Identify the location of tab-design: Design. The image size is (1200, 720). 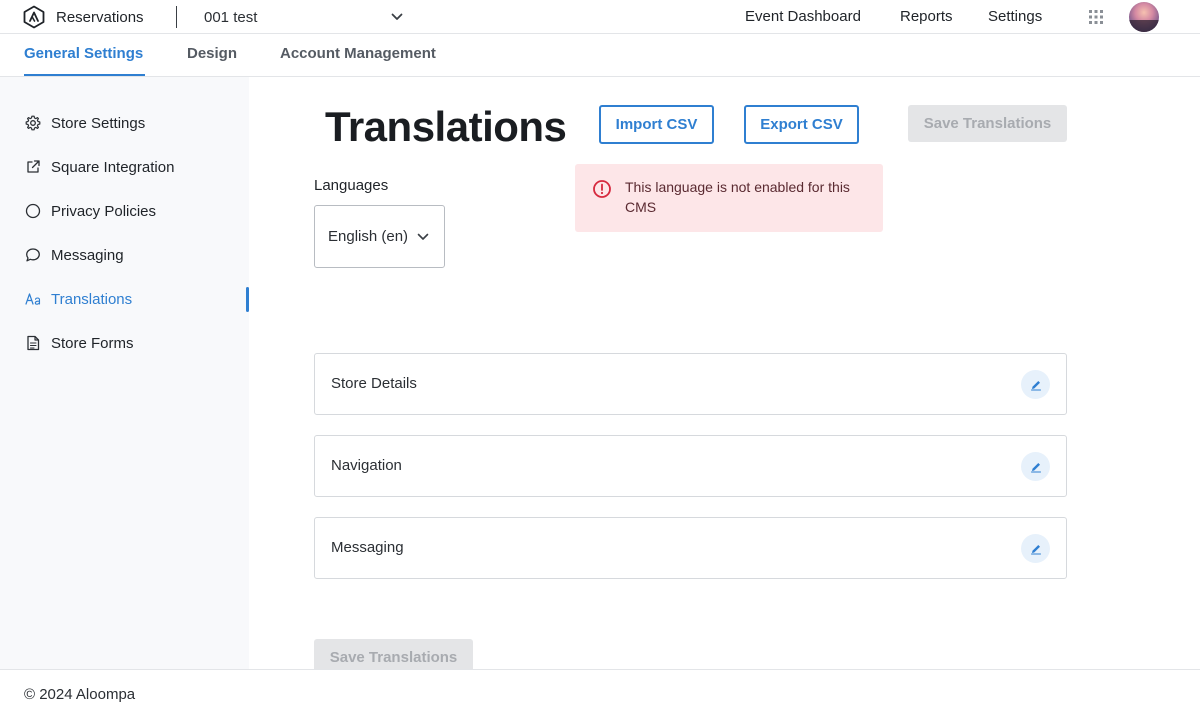
(212, 53).